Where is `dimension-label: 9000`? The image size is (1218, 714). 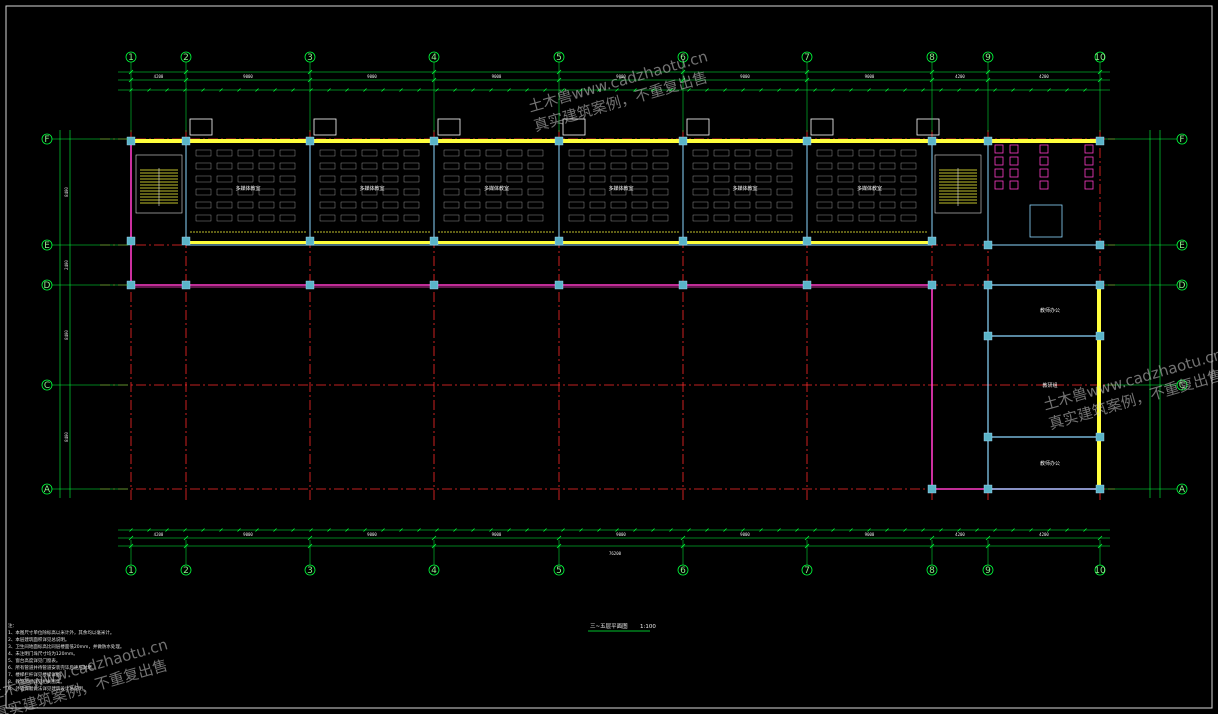 dimension-label: 9000 is located at coordinates (372, 76).